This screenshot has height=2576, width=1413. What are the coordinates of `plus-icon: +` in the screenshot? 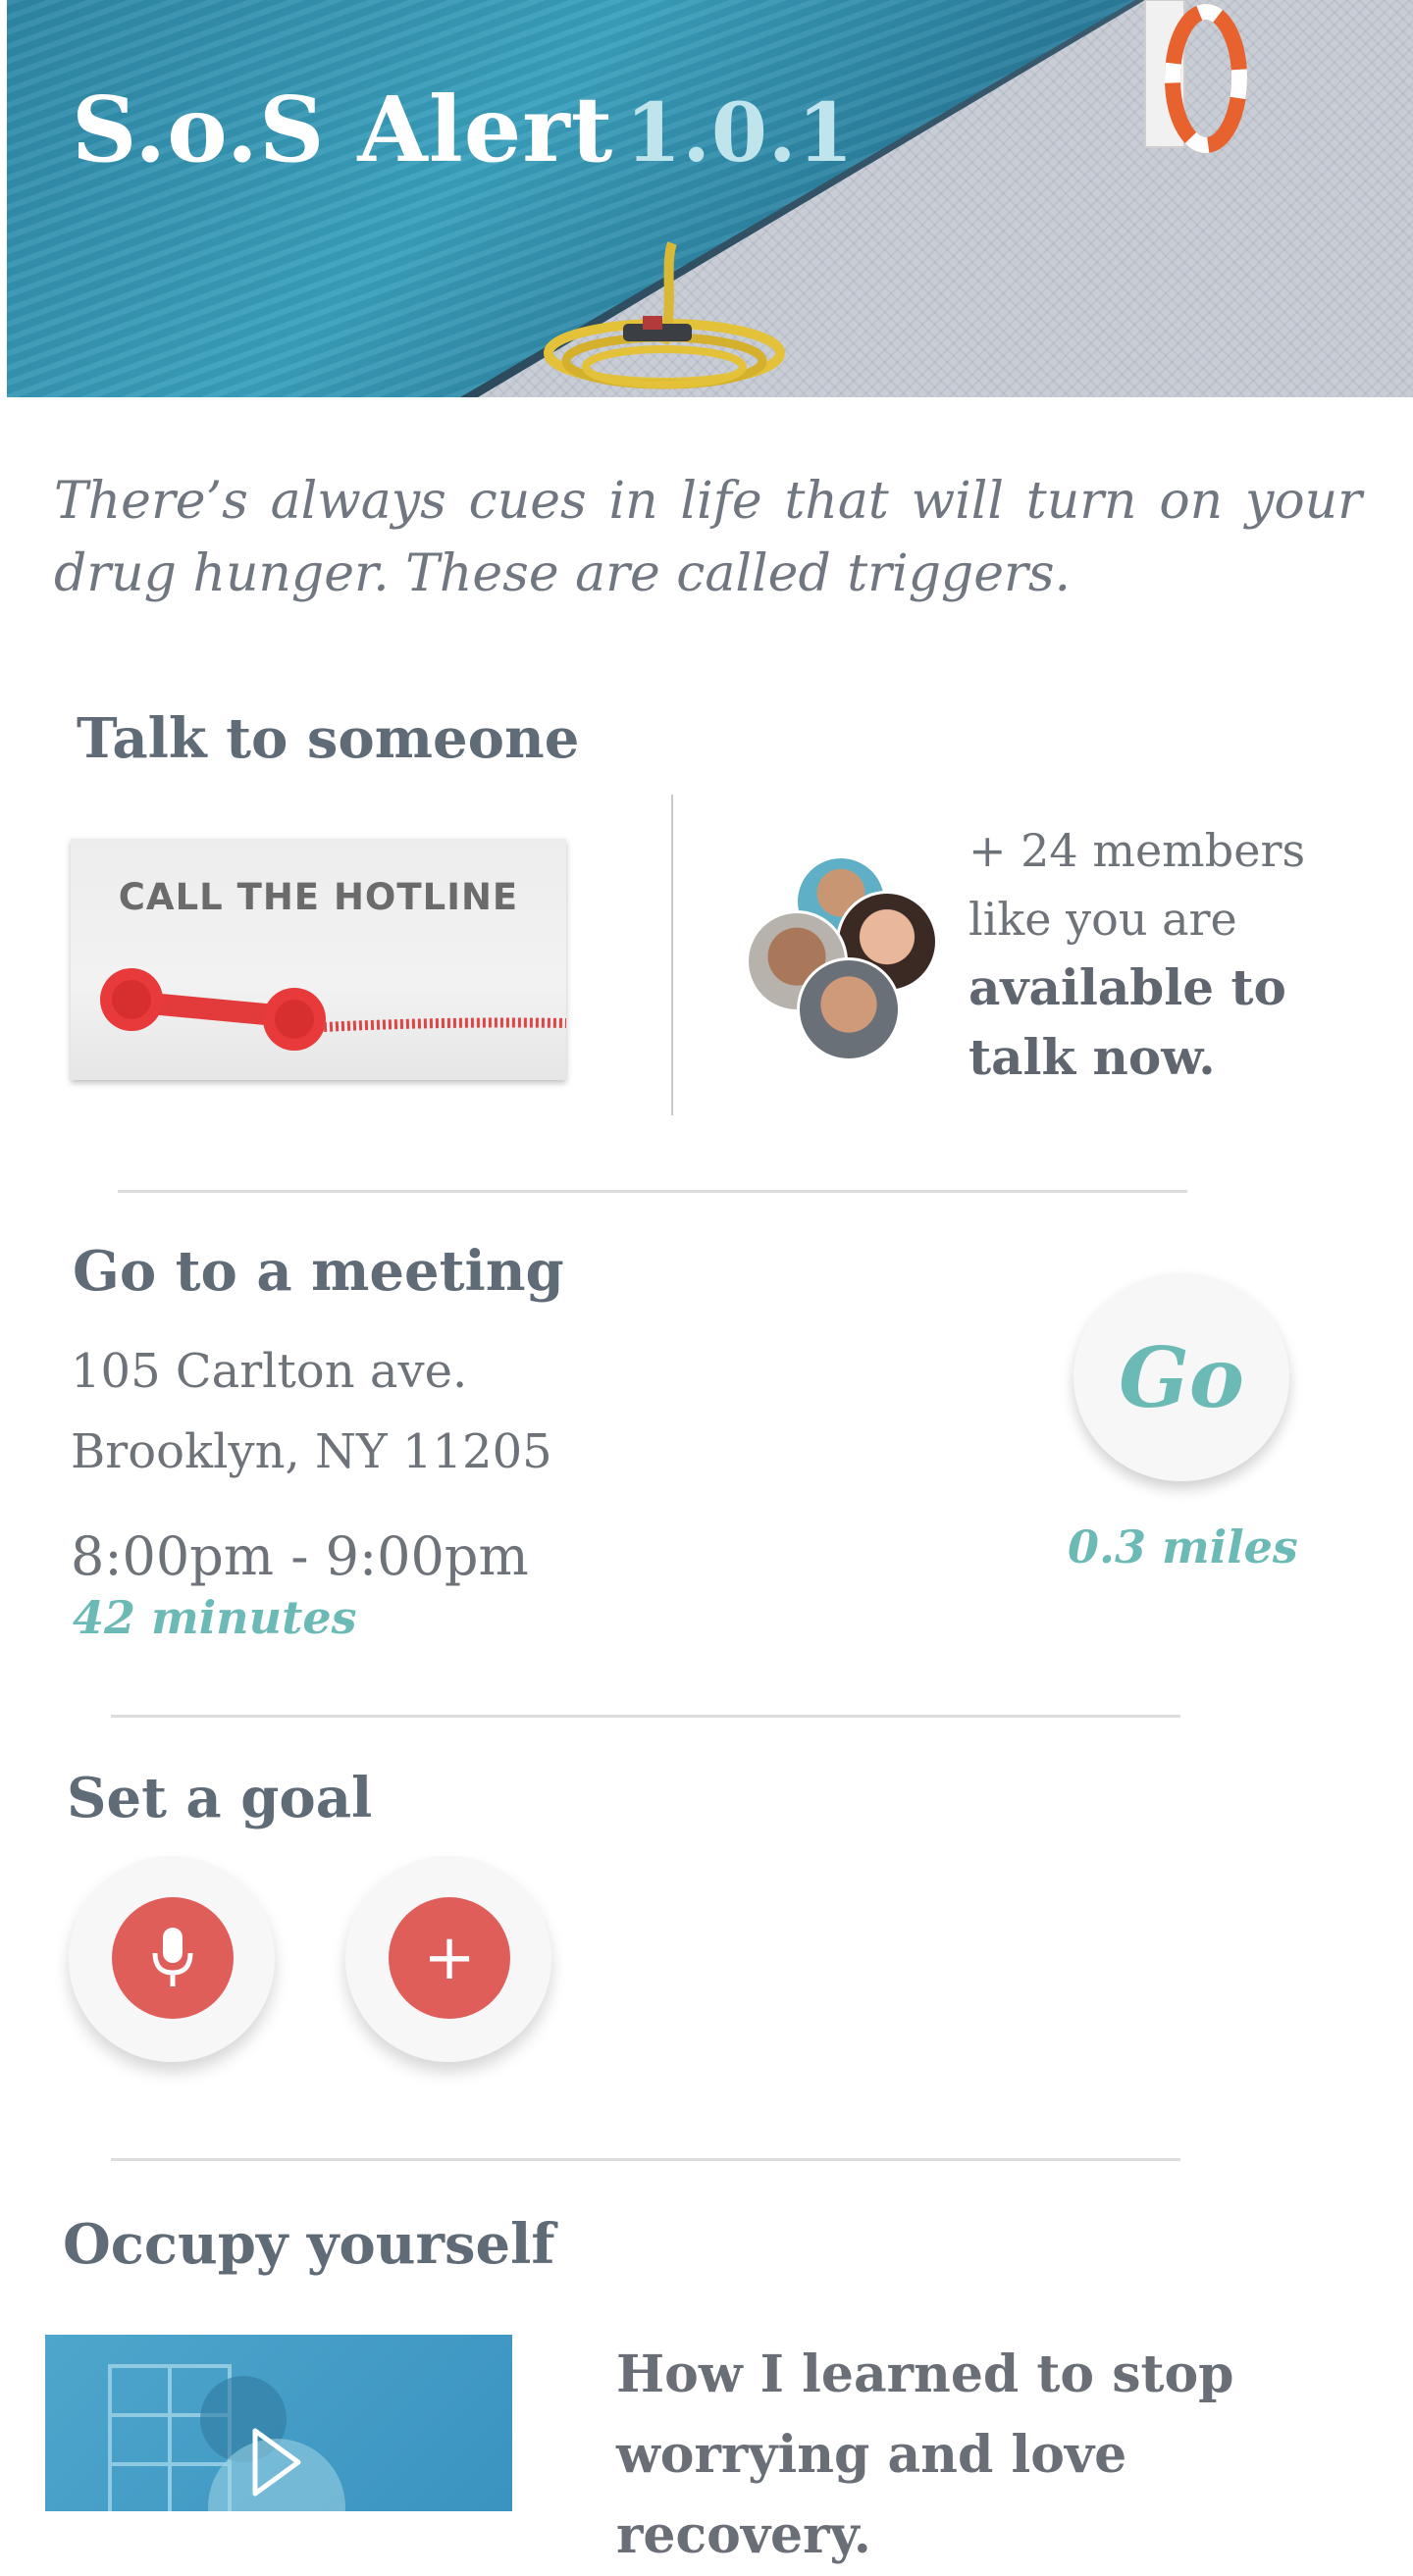 It's located at (449, 1958).